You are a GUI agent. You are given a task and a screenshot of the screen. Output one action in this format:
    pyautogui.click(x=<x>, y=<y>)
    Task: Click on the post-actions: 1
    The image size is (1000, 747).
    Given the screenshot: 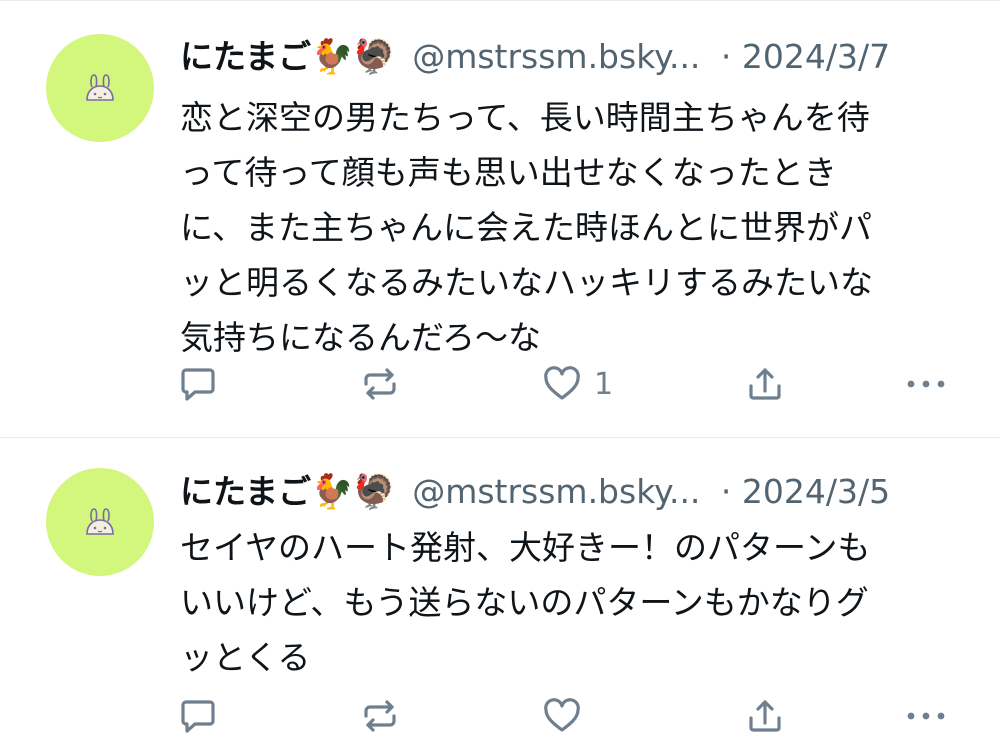 What is the action you would take?
    pyautogui.click(x=500, y=384)
    